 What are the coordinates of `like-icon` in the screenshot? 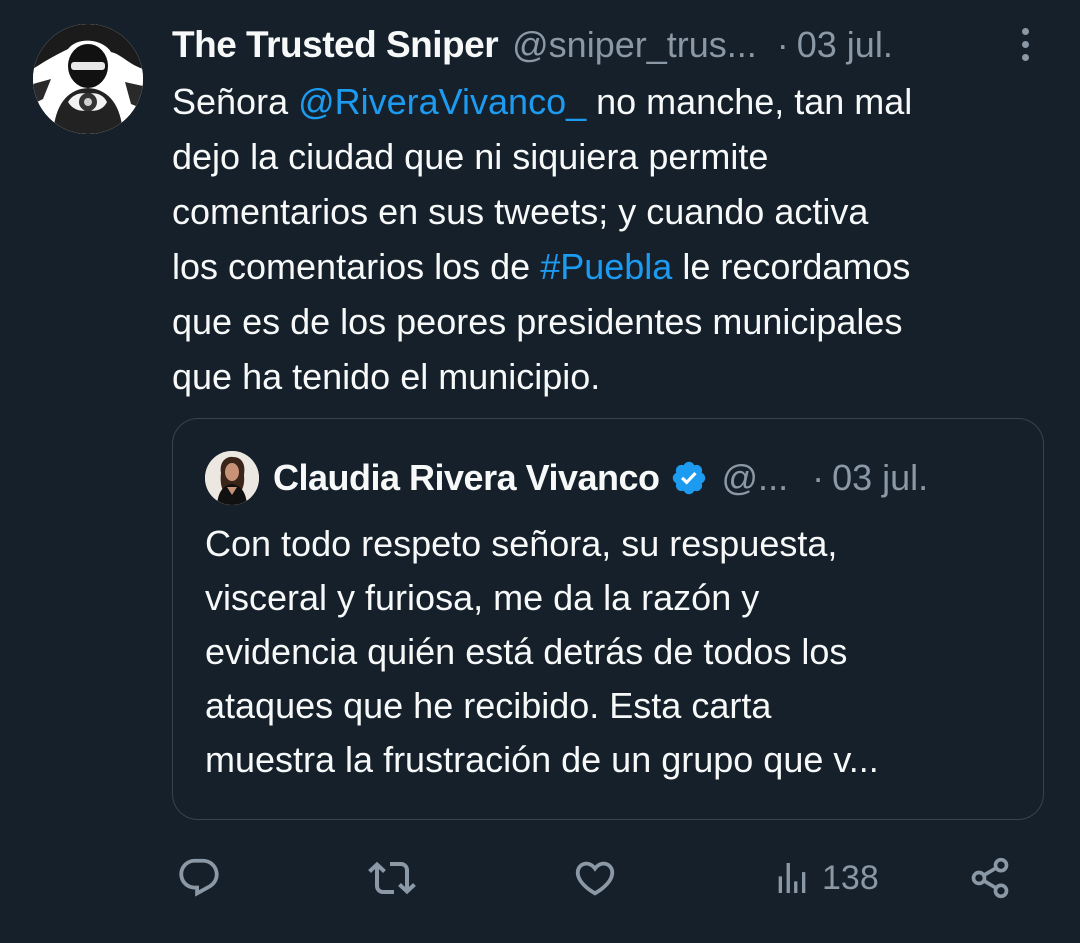 It's located at (595, 878).